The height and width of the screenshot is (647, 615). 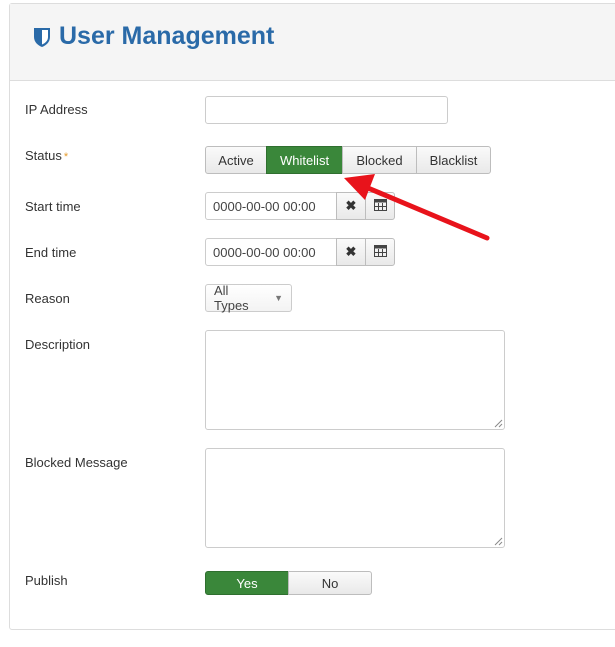 I want to click on description-textarea, so click(x=355, y=380).